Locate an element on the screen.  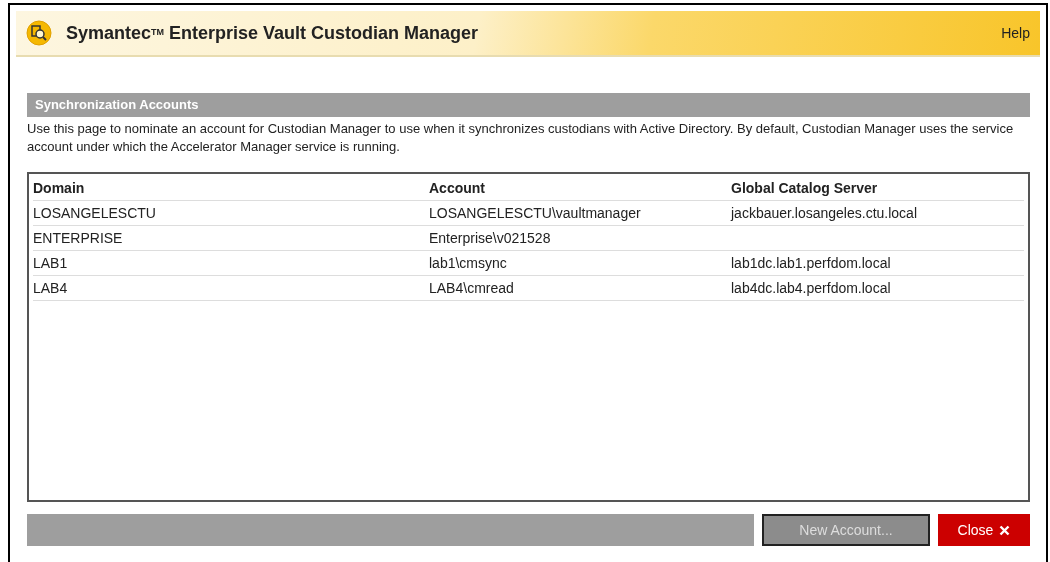
table-row: LAB1 lab1\cmsync lab1dc.lab1.perfdom.local is located at coordinates (528, 263).